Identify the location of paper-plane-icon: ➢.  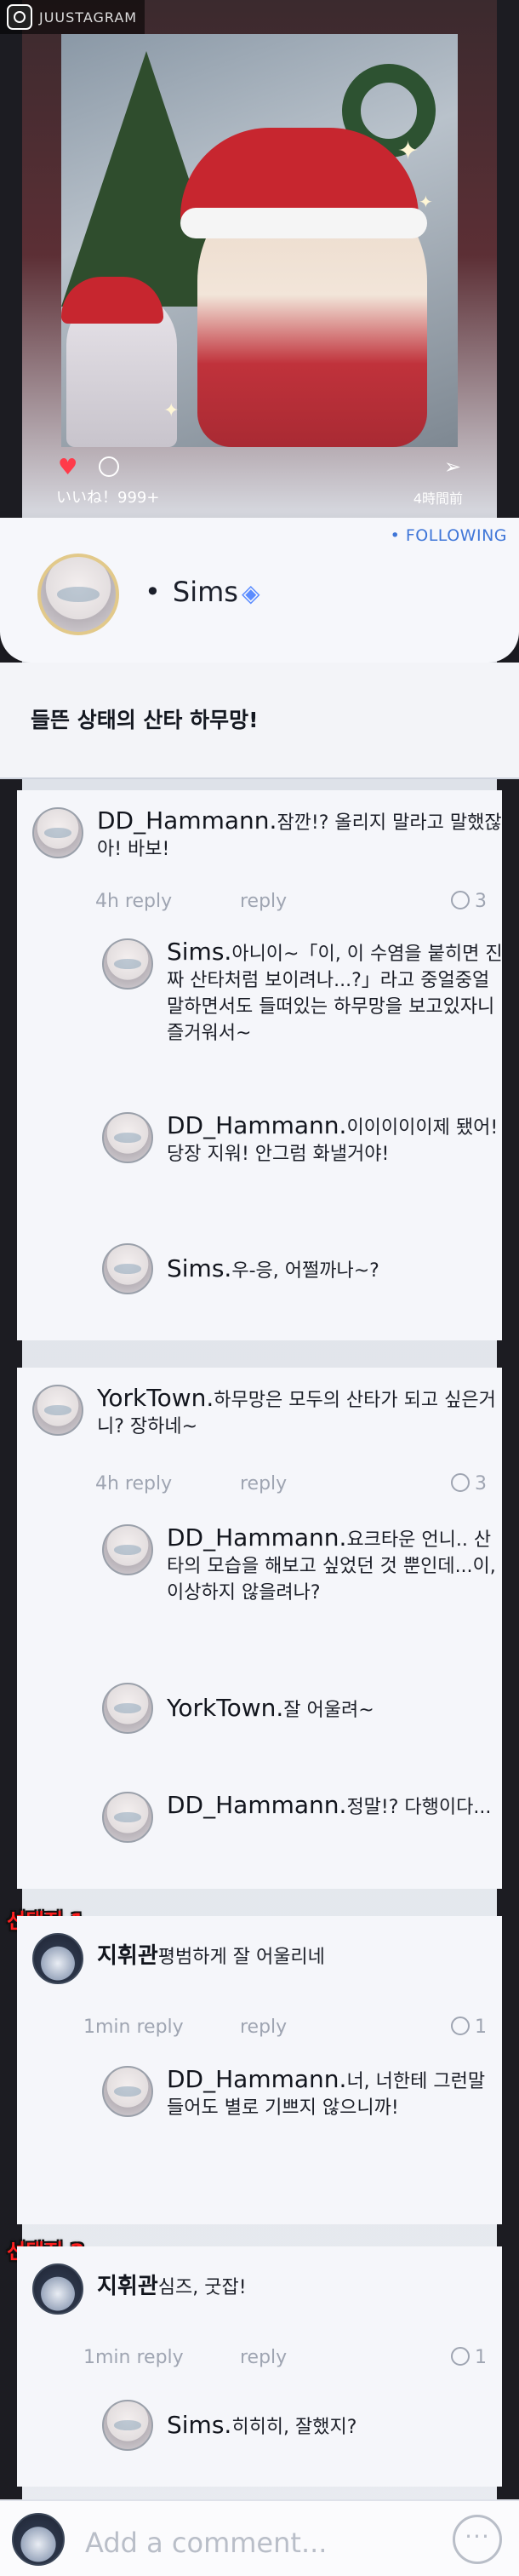
(452, 467).